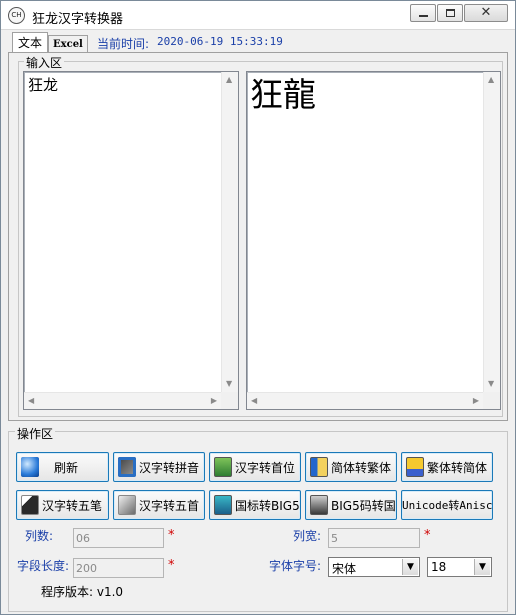 This screenshot has width=516, height=615. I want to click on current-time-value: 2020-06-19 15:33:19, so click(220, 41).